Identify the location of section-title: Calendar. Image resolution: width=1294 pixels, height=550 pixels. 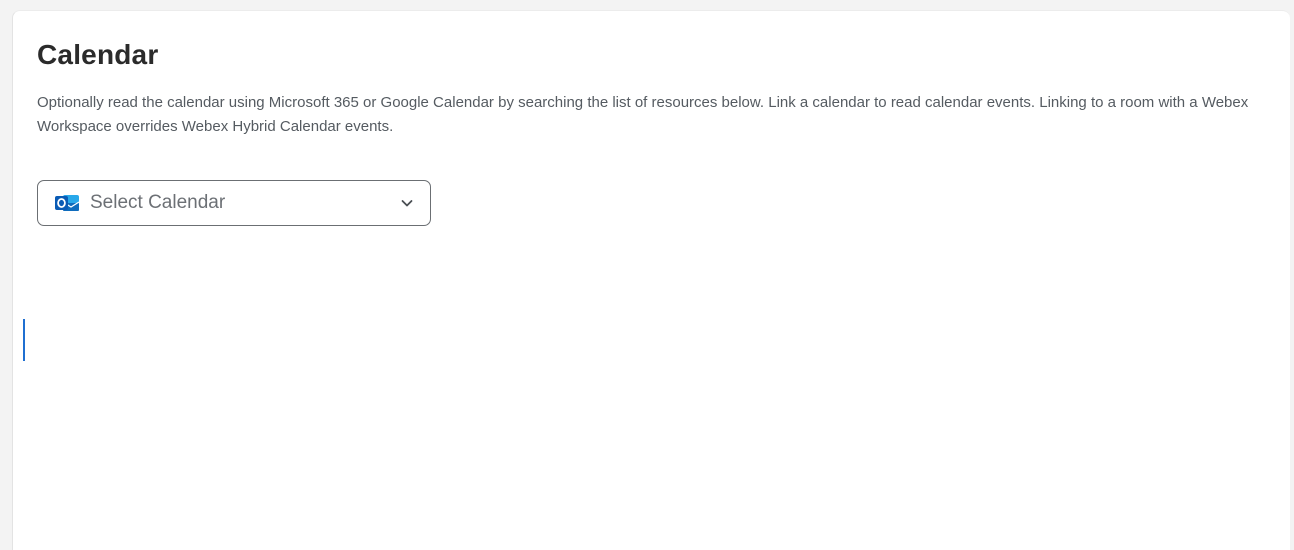
(98, 54).